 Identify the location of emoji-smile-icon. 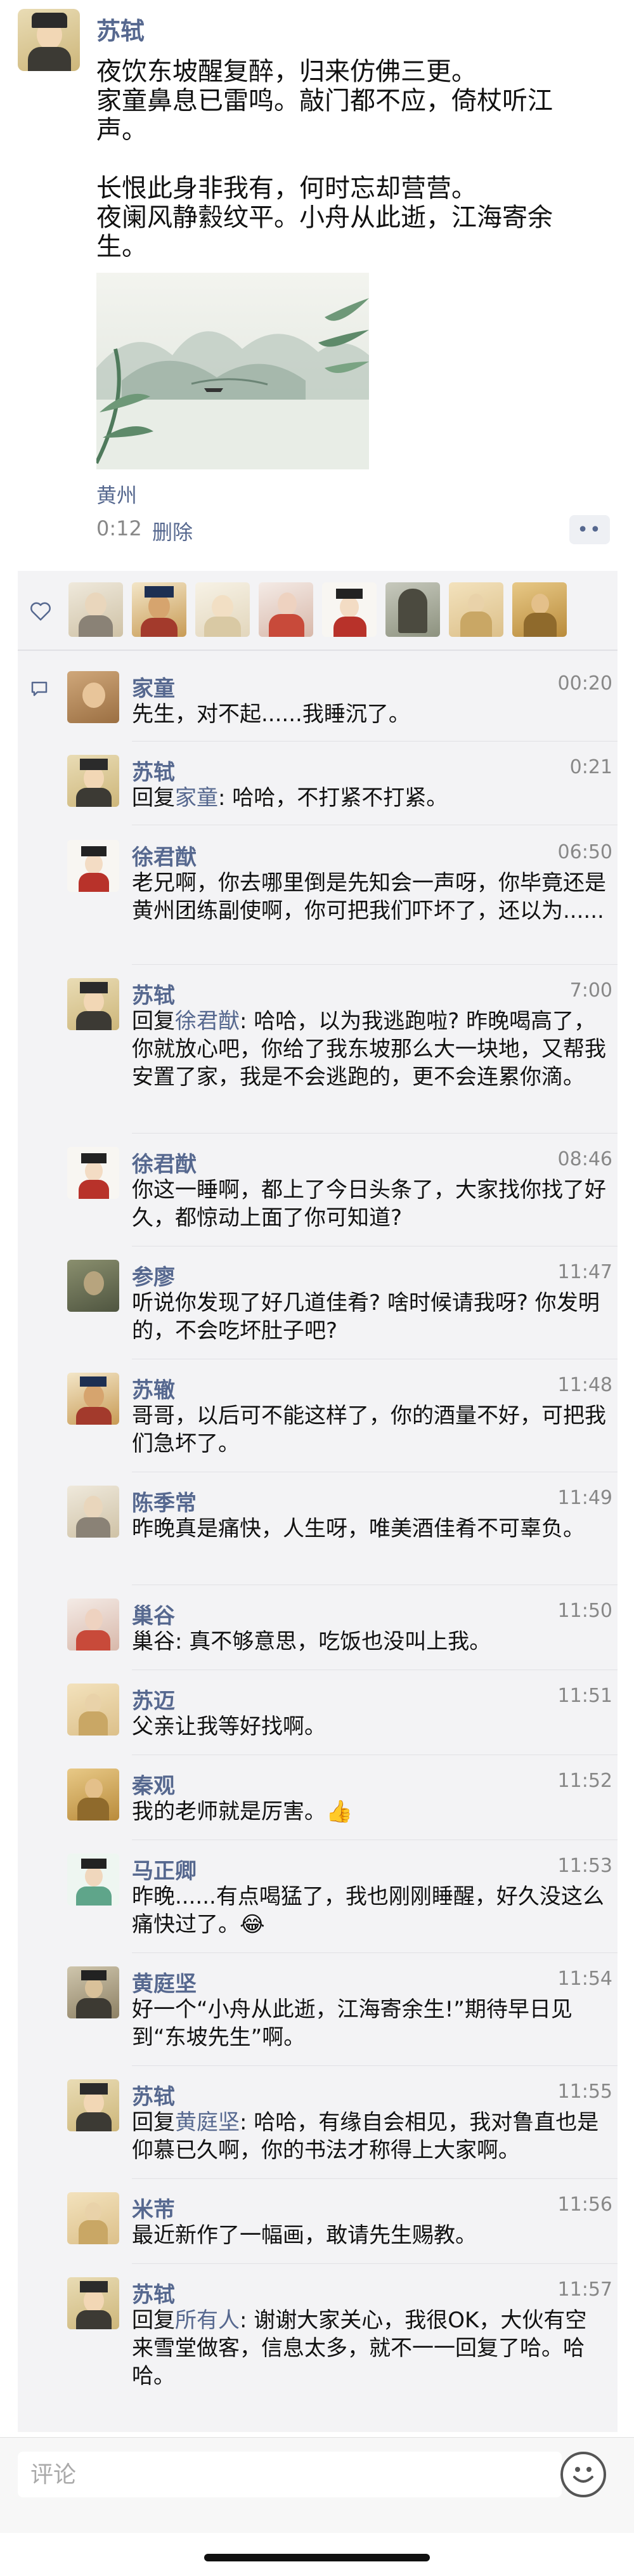
(583, 2475).